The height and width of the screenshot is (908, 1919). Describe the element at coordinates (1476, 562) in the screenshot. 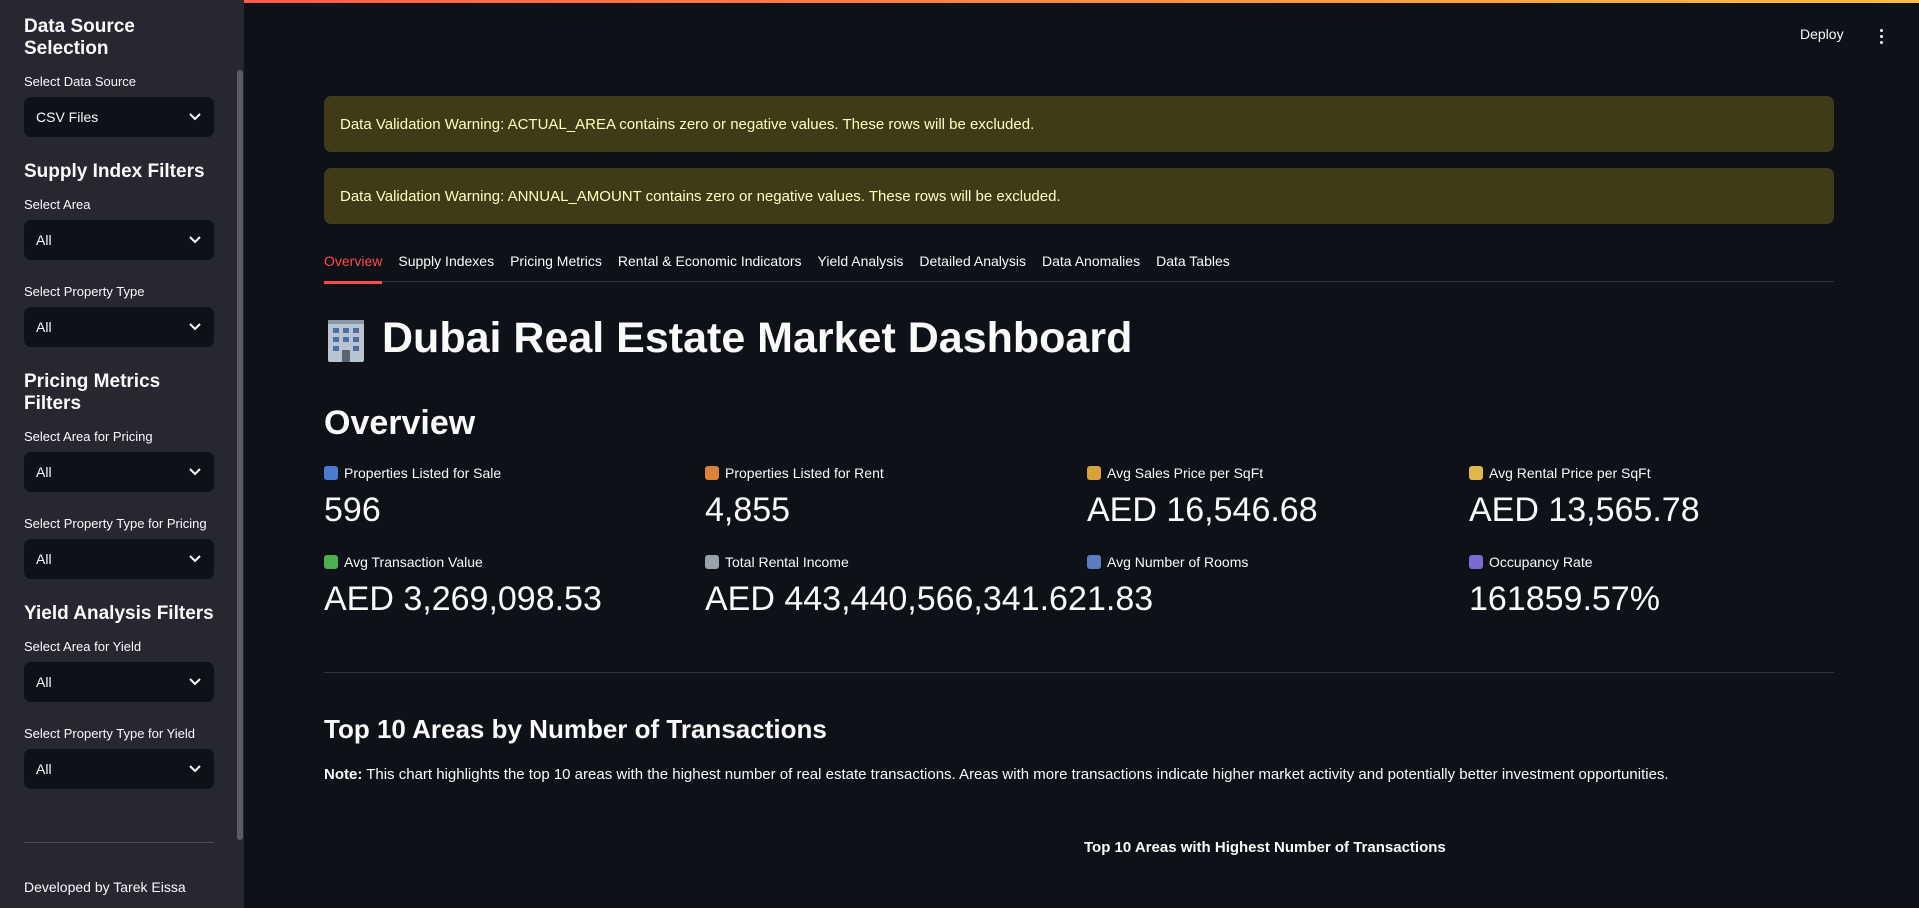

I see `bar-chart-icon` at that location.